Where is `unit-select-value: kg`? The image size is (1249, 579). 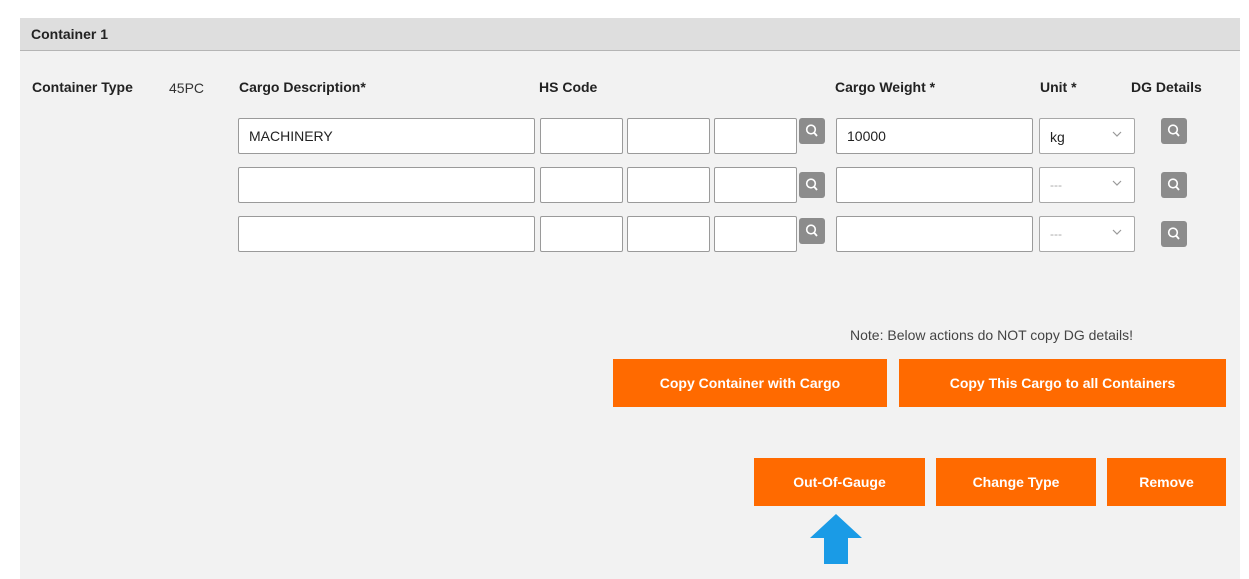
unit-select-value: kg is located at coordinates (1057, 137).